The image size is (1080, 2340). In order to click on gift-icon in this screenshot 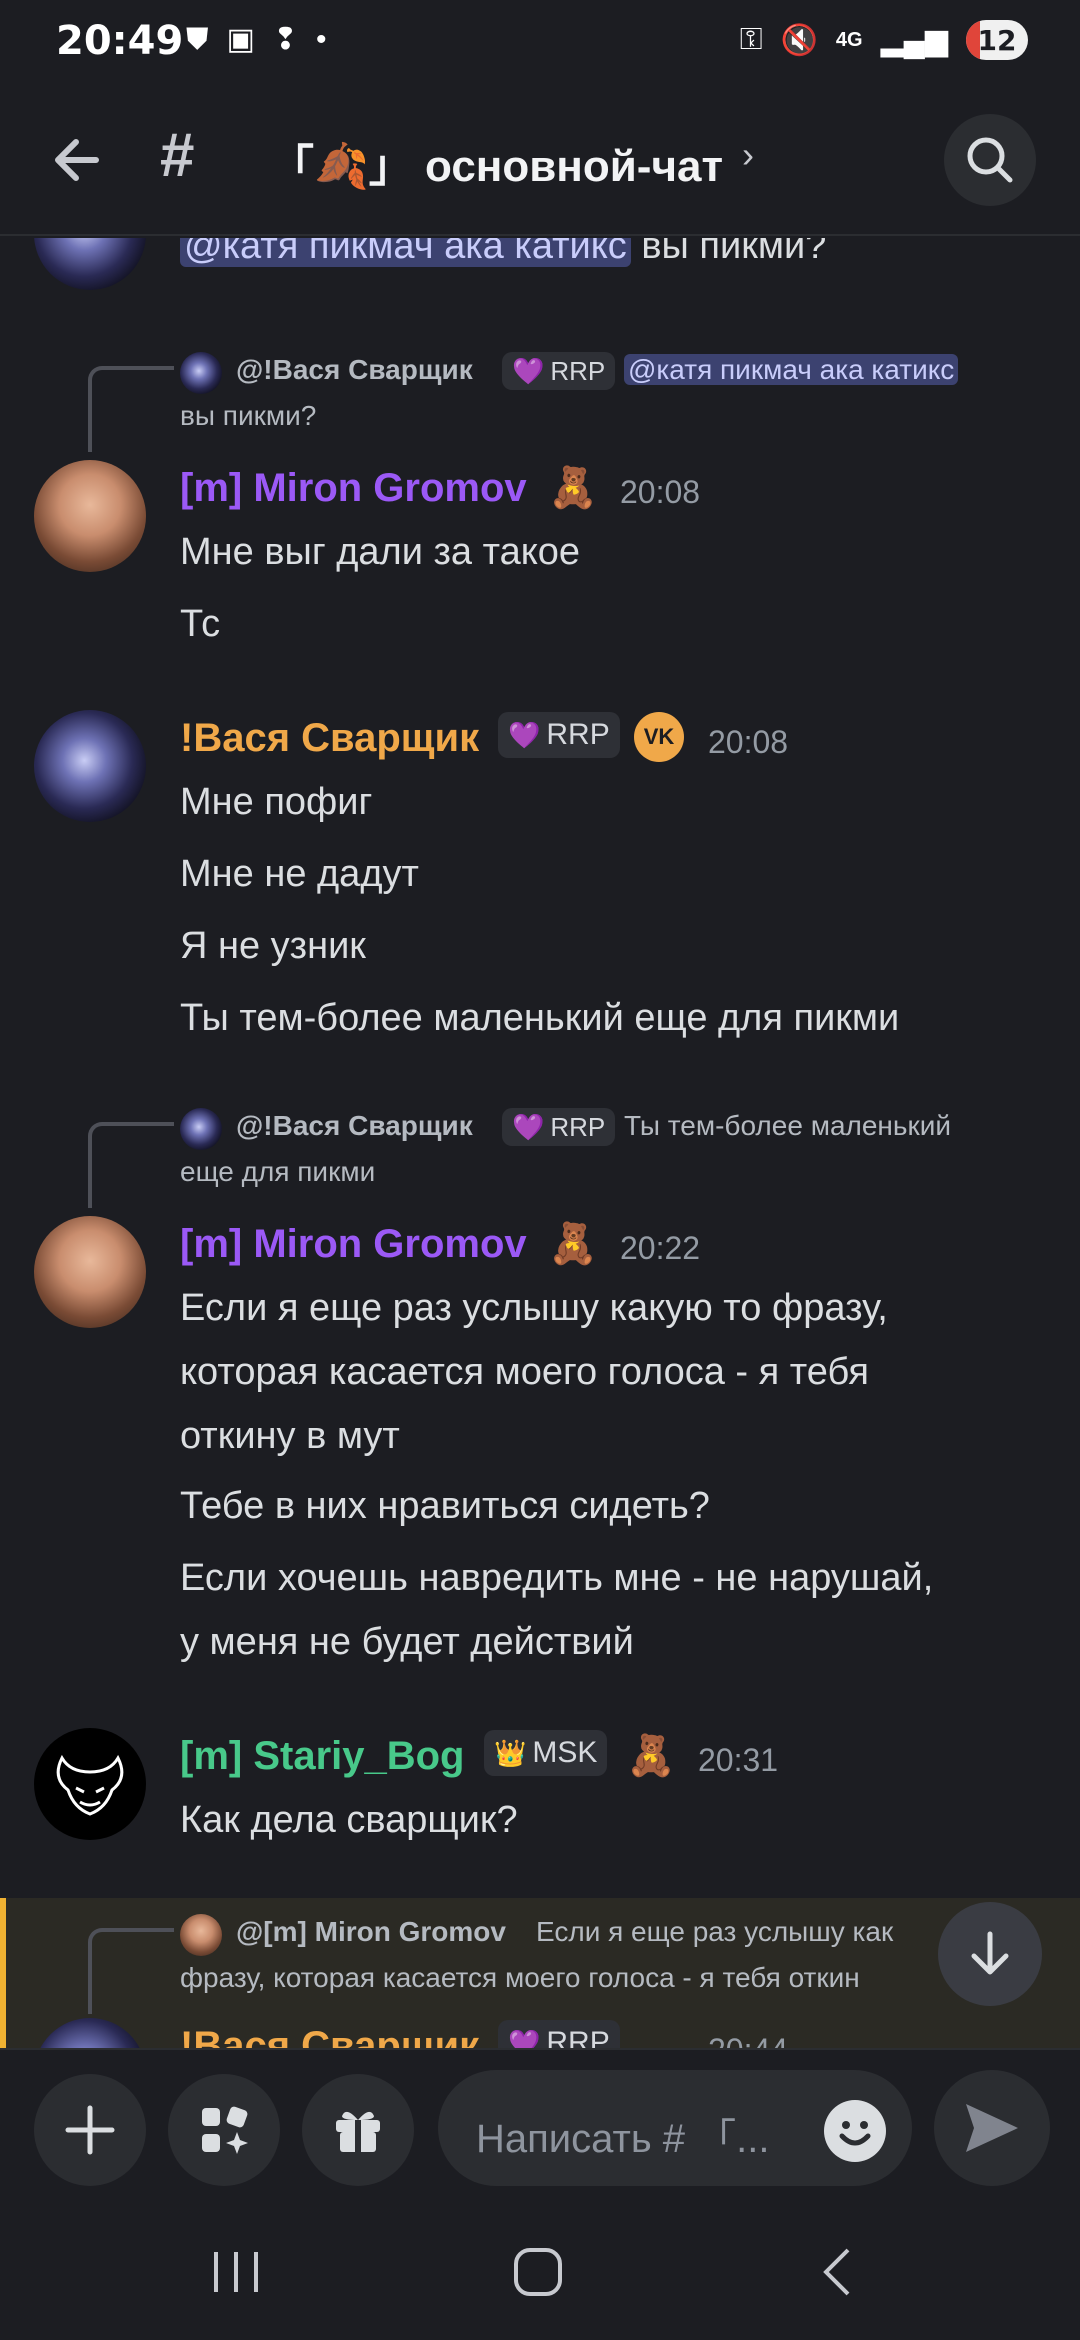, I will do `click(358, 2131)`.